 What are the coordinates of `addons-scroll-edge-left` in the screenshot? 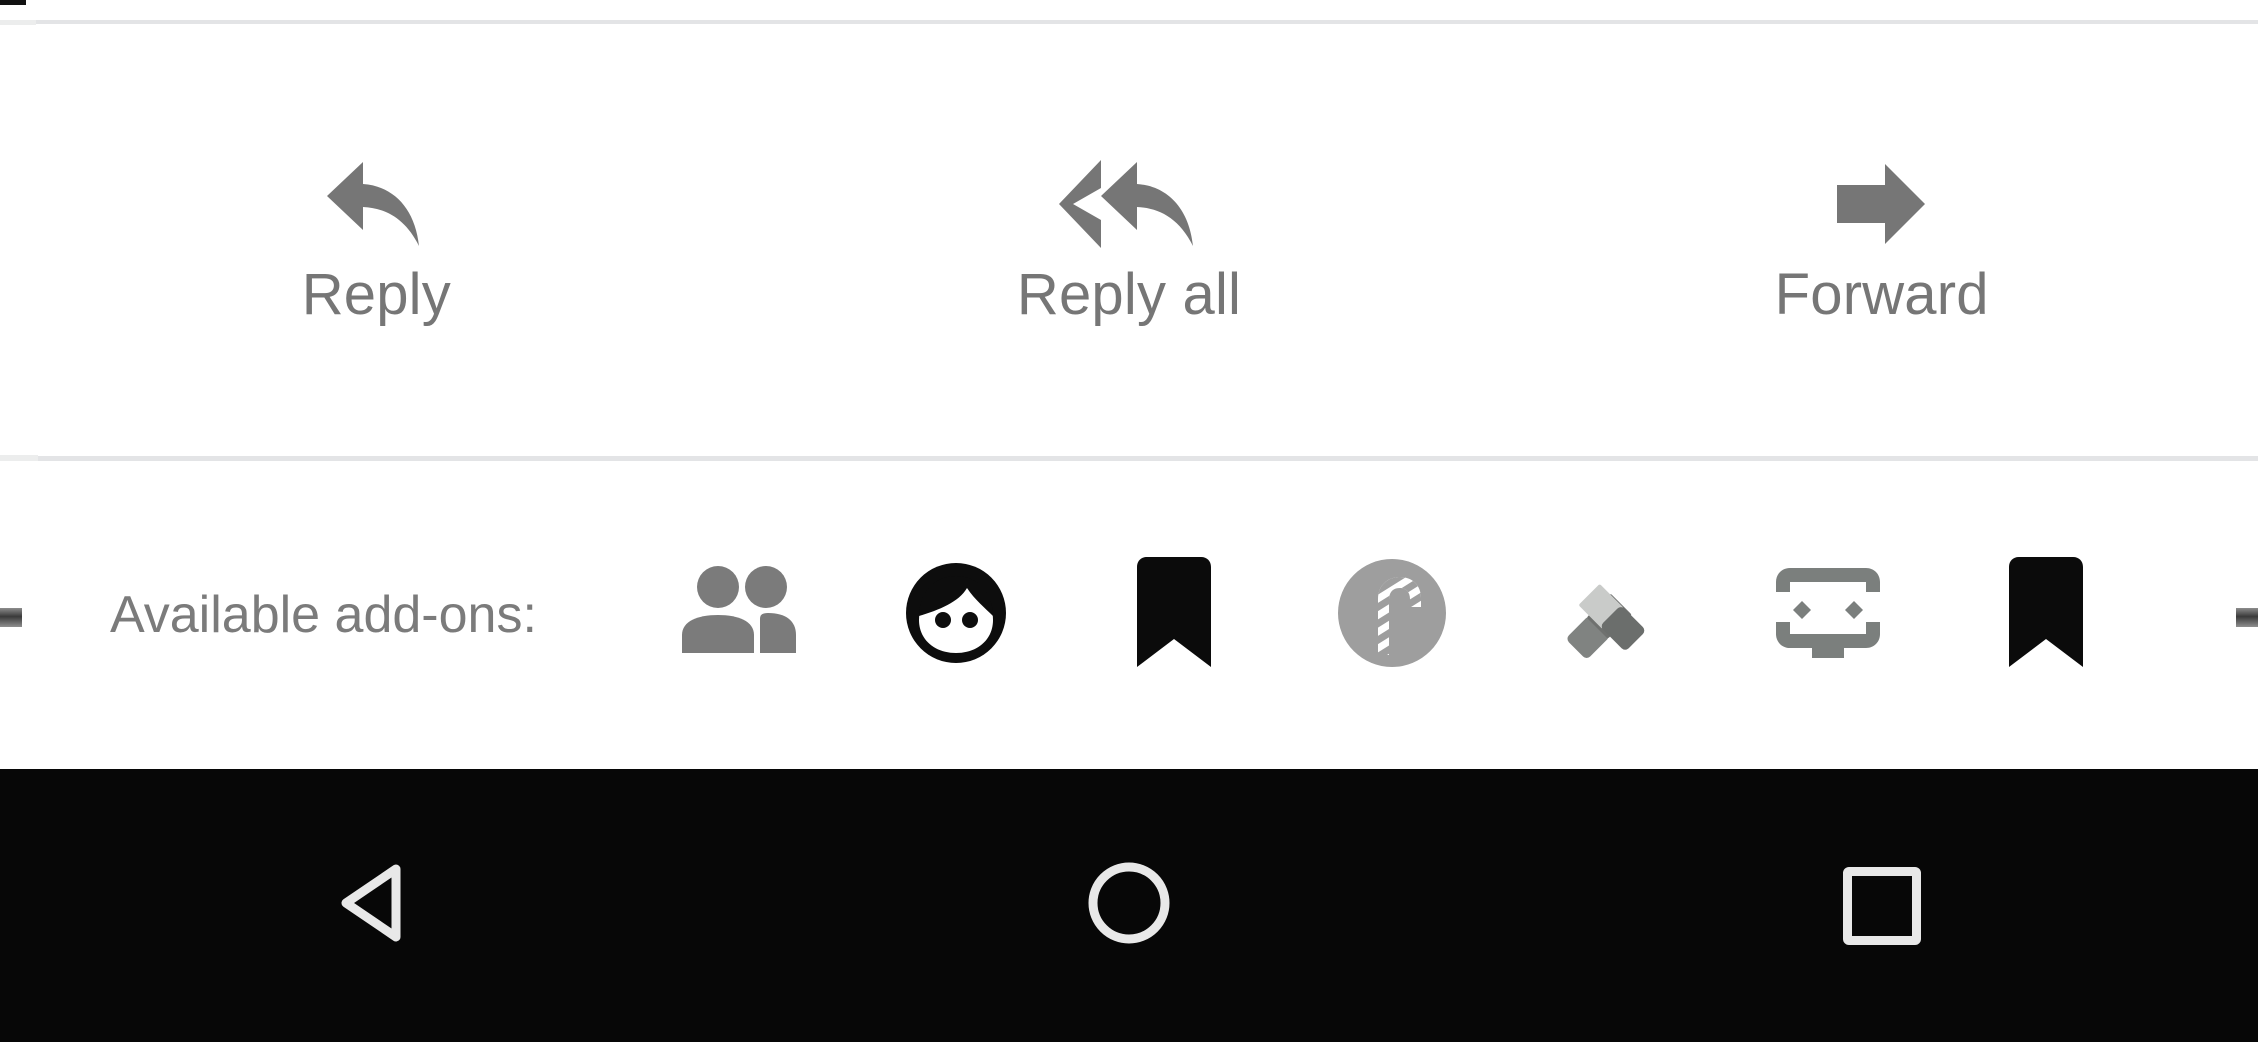 It's located at (11, 617).